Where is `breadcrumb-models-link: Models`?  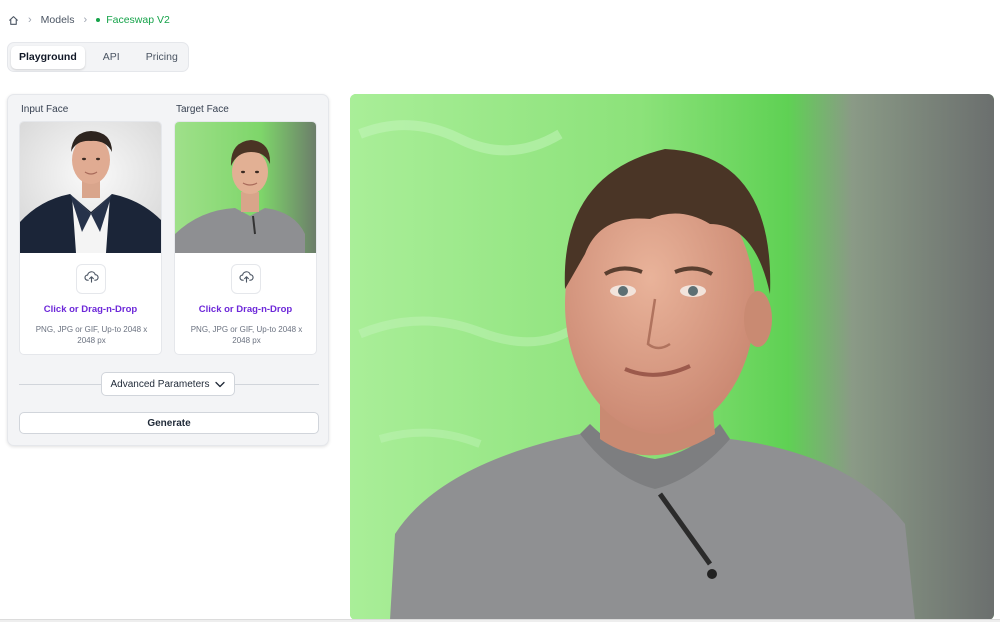 breadcrumb-models-link: Models is located at coordinates (58, 20).